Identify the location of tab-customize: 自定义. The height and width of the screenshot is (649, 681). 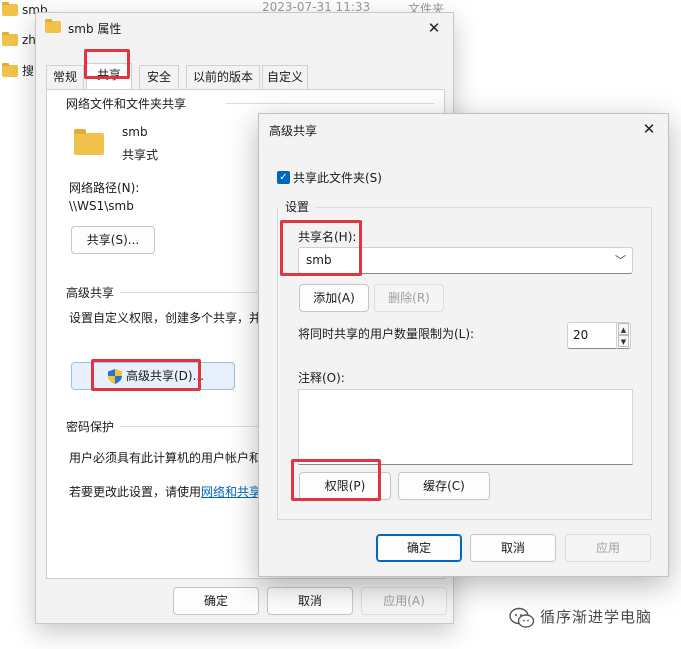
(285, 77).